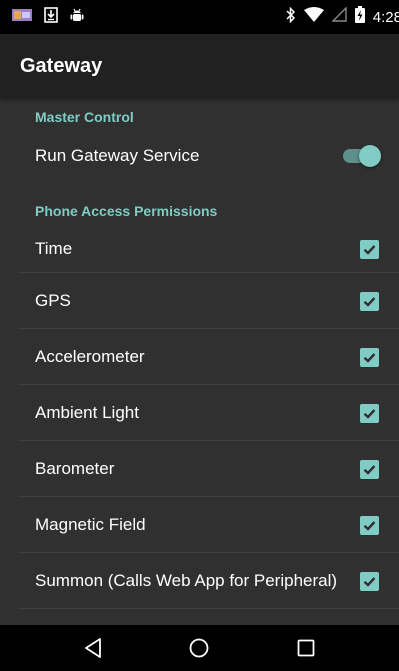 Image resolution: width=399 pixels, height=671 pixels. I want to click on recents-button, so click(306, 648).